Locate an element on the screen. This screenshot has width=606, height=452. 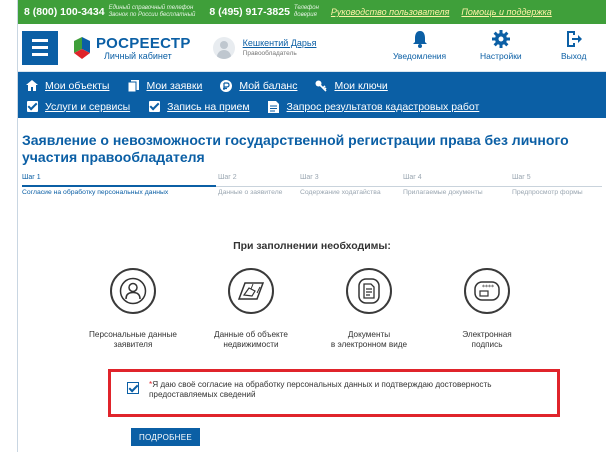
required-item-label: Данные об объекте недвижимости is located at coordinates (251, 339).